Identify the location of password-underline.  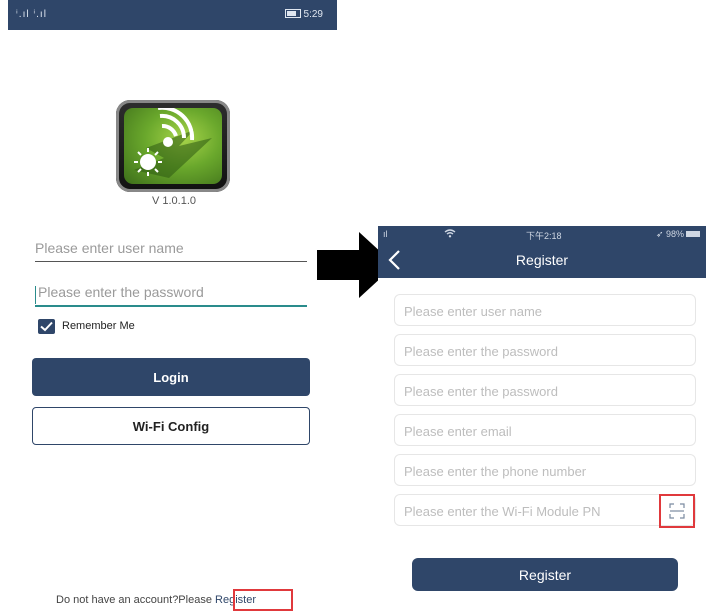
(171, 306).